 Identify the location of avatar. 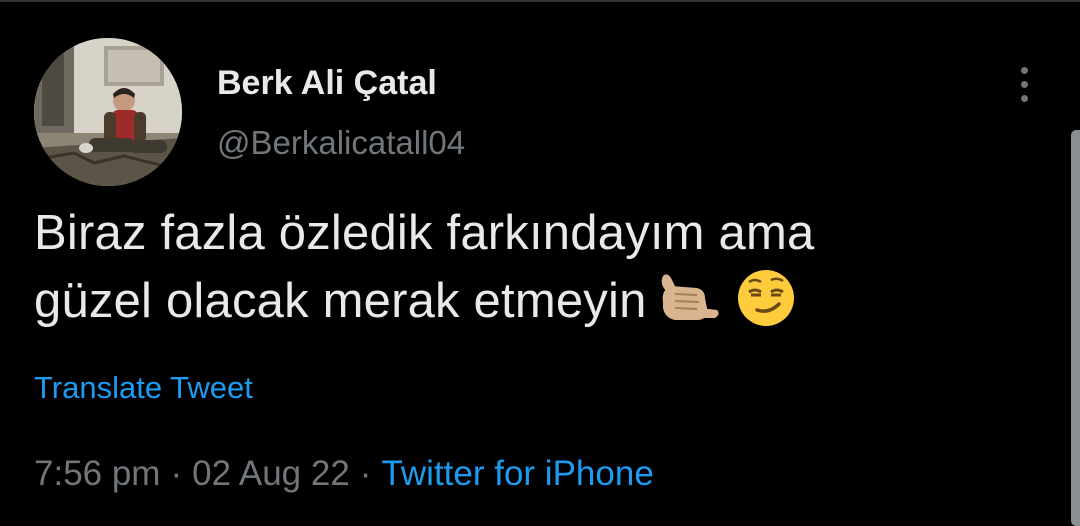
(108, 112).